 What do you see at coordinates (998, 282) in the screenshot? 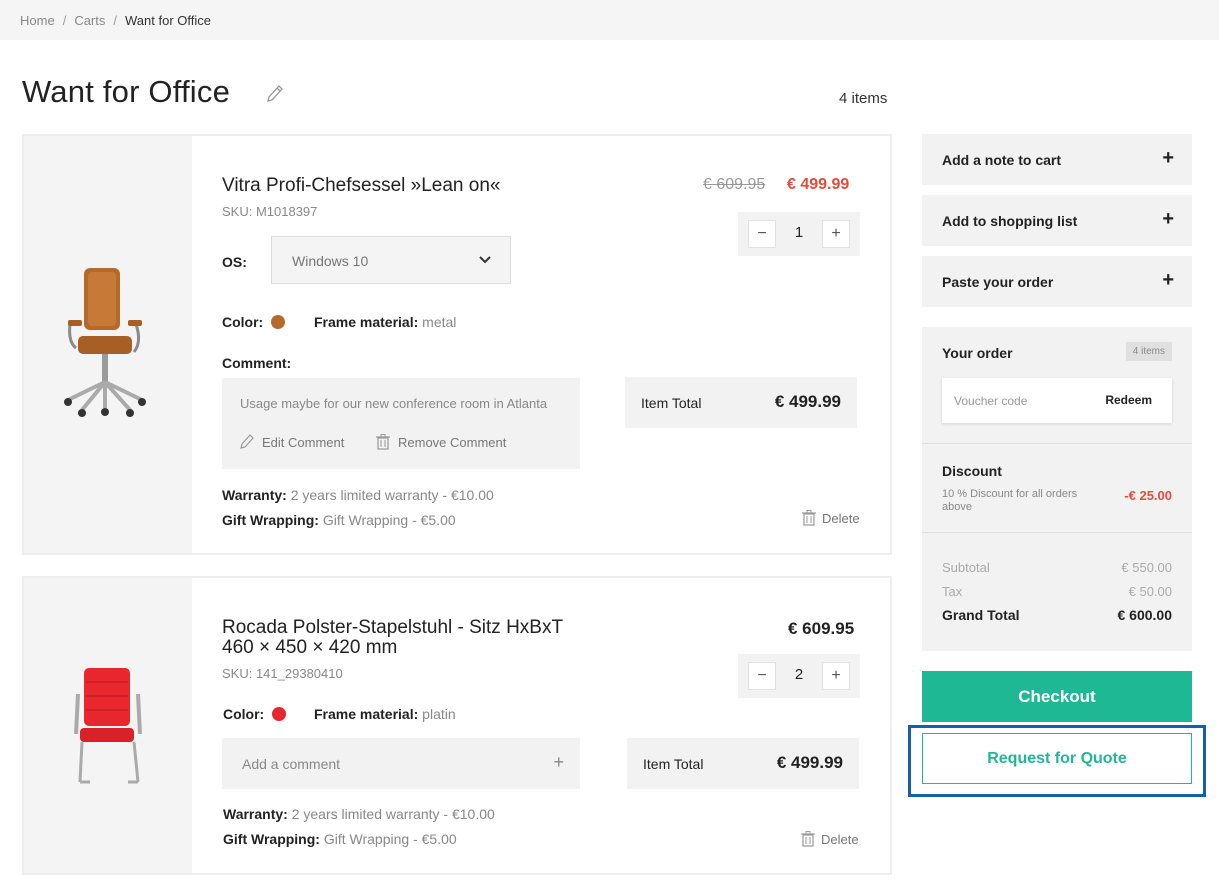
I see `accordion-label: Paste your order` at bounding box center [998, 282].